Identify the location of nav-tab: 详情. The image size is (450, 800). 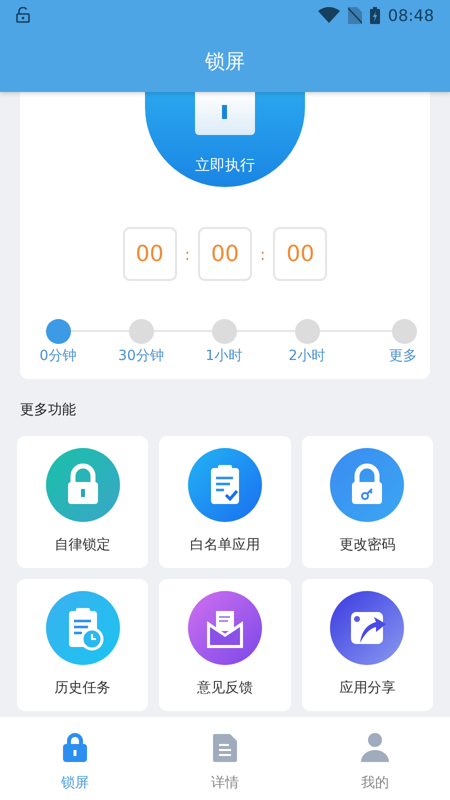
(225, 758).